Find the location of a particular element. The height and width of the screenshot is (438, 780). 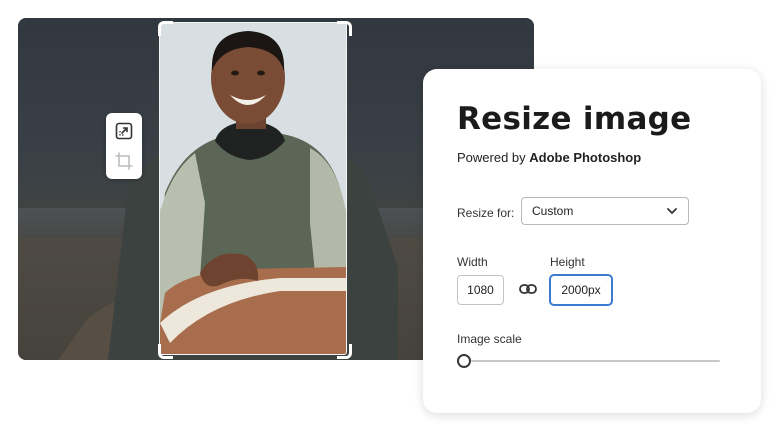

resize-for-dropdown: Custom is located at coordinates (605, 211).